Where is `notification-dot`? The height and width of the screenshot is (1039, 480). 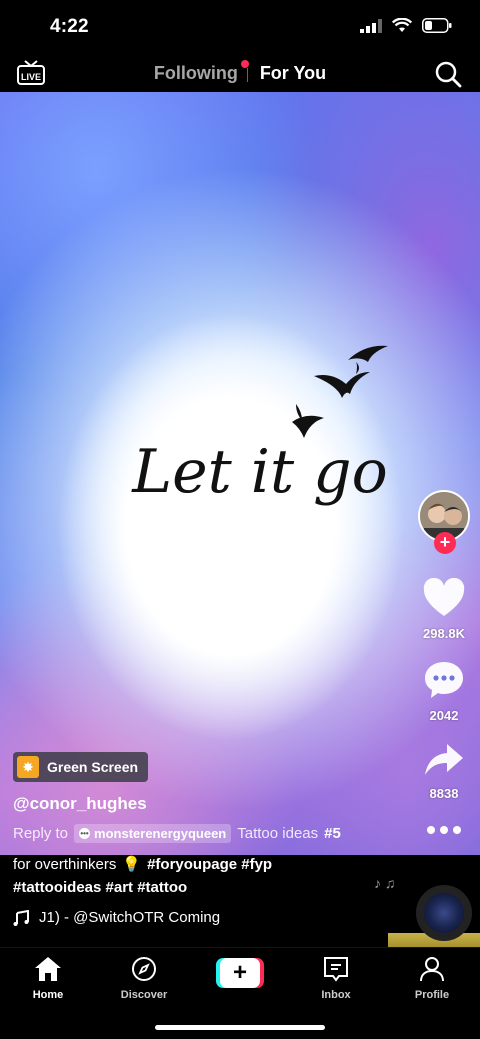 notification-dot is located at coordinates (244, 64).